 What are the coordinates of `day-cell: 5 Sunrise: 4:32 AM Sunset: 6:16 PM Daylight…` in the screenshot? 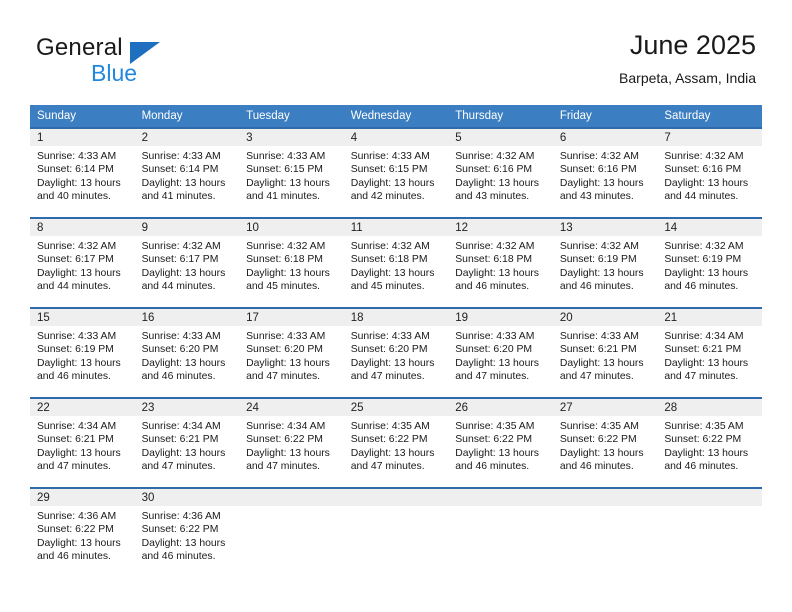 It's located at (500, 172).